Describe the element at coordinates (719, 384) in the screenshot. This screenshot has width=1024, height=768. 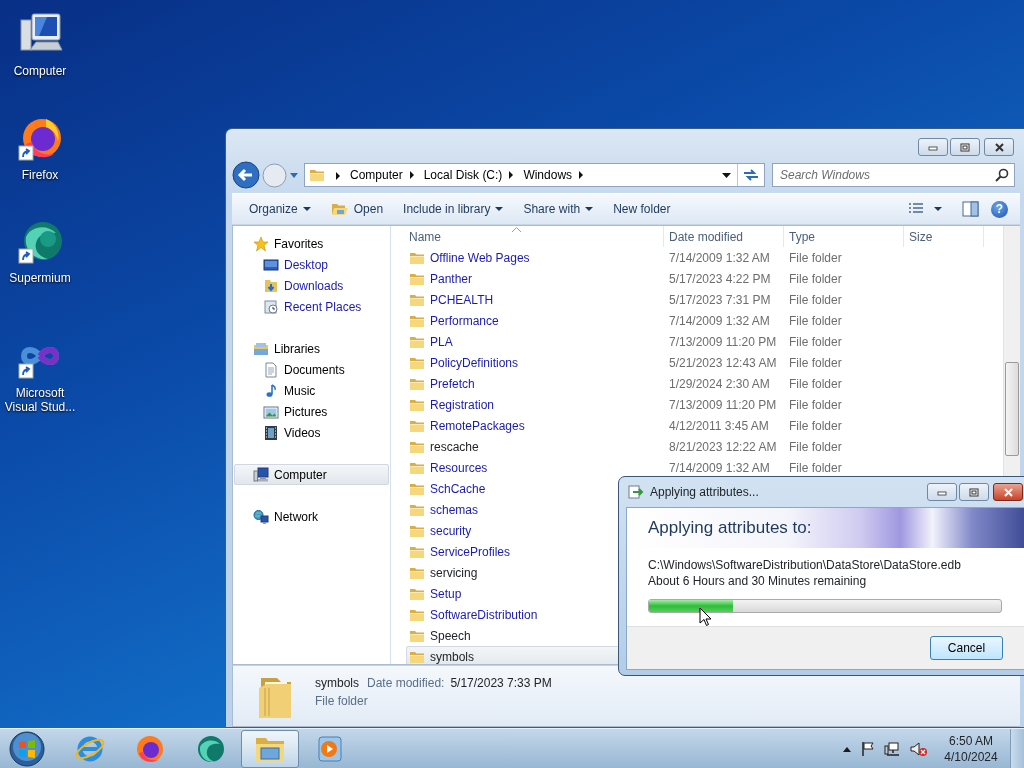
I see `date-cell-text: 1/29/2024 2:30 AM` at that location.